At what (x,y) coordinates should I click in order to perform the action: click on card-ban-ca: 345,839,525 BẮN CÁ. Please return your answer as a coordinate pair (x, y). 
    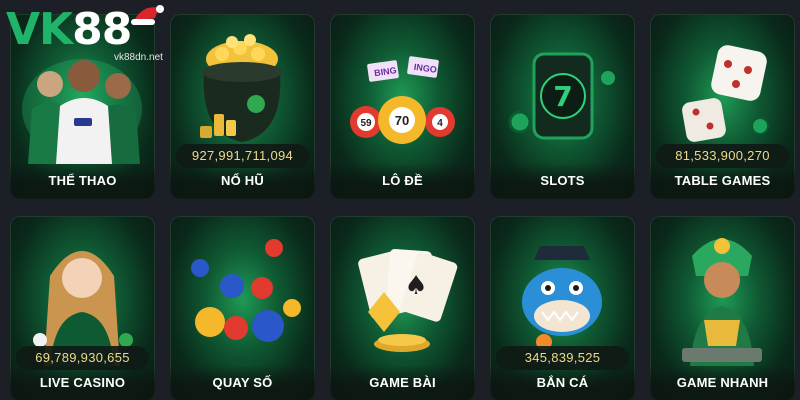
    Looking at the image, I should click on (562, 308).